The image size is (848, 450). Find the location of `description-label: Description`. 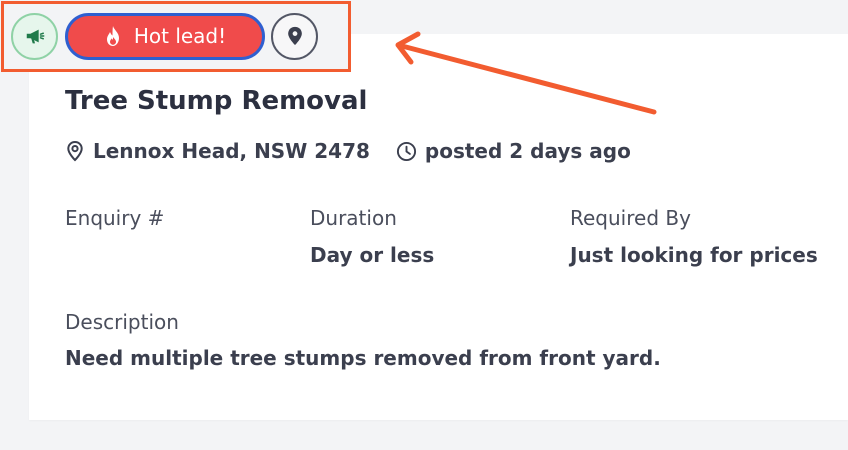

description-label: Description is located at coordinates (122, 322).